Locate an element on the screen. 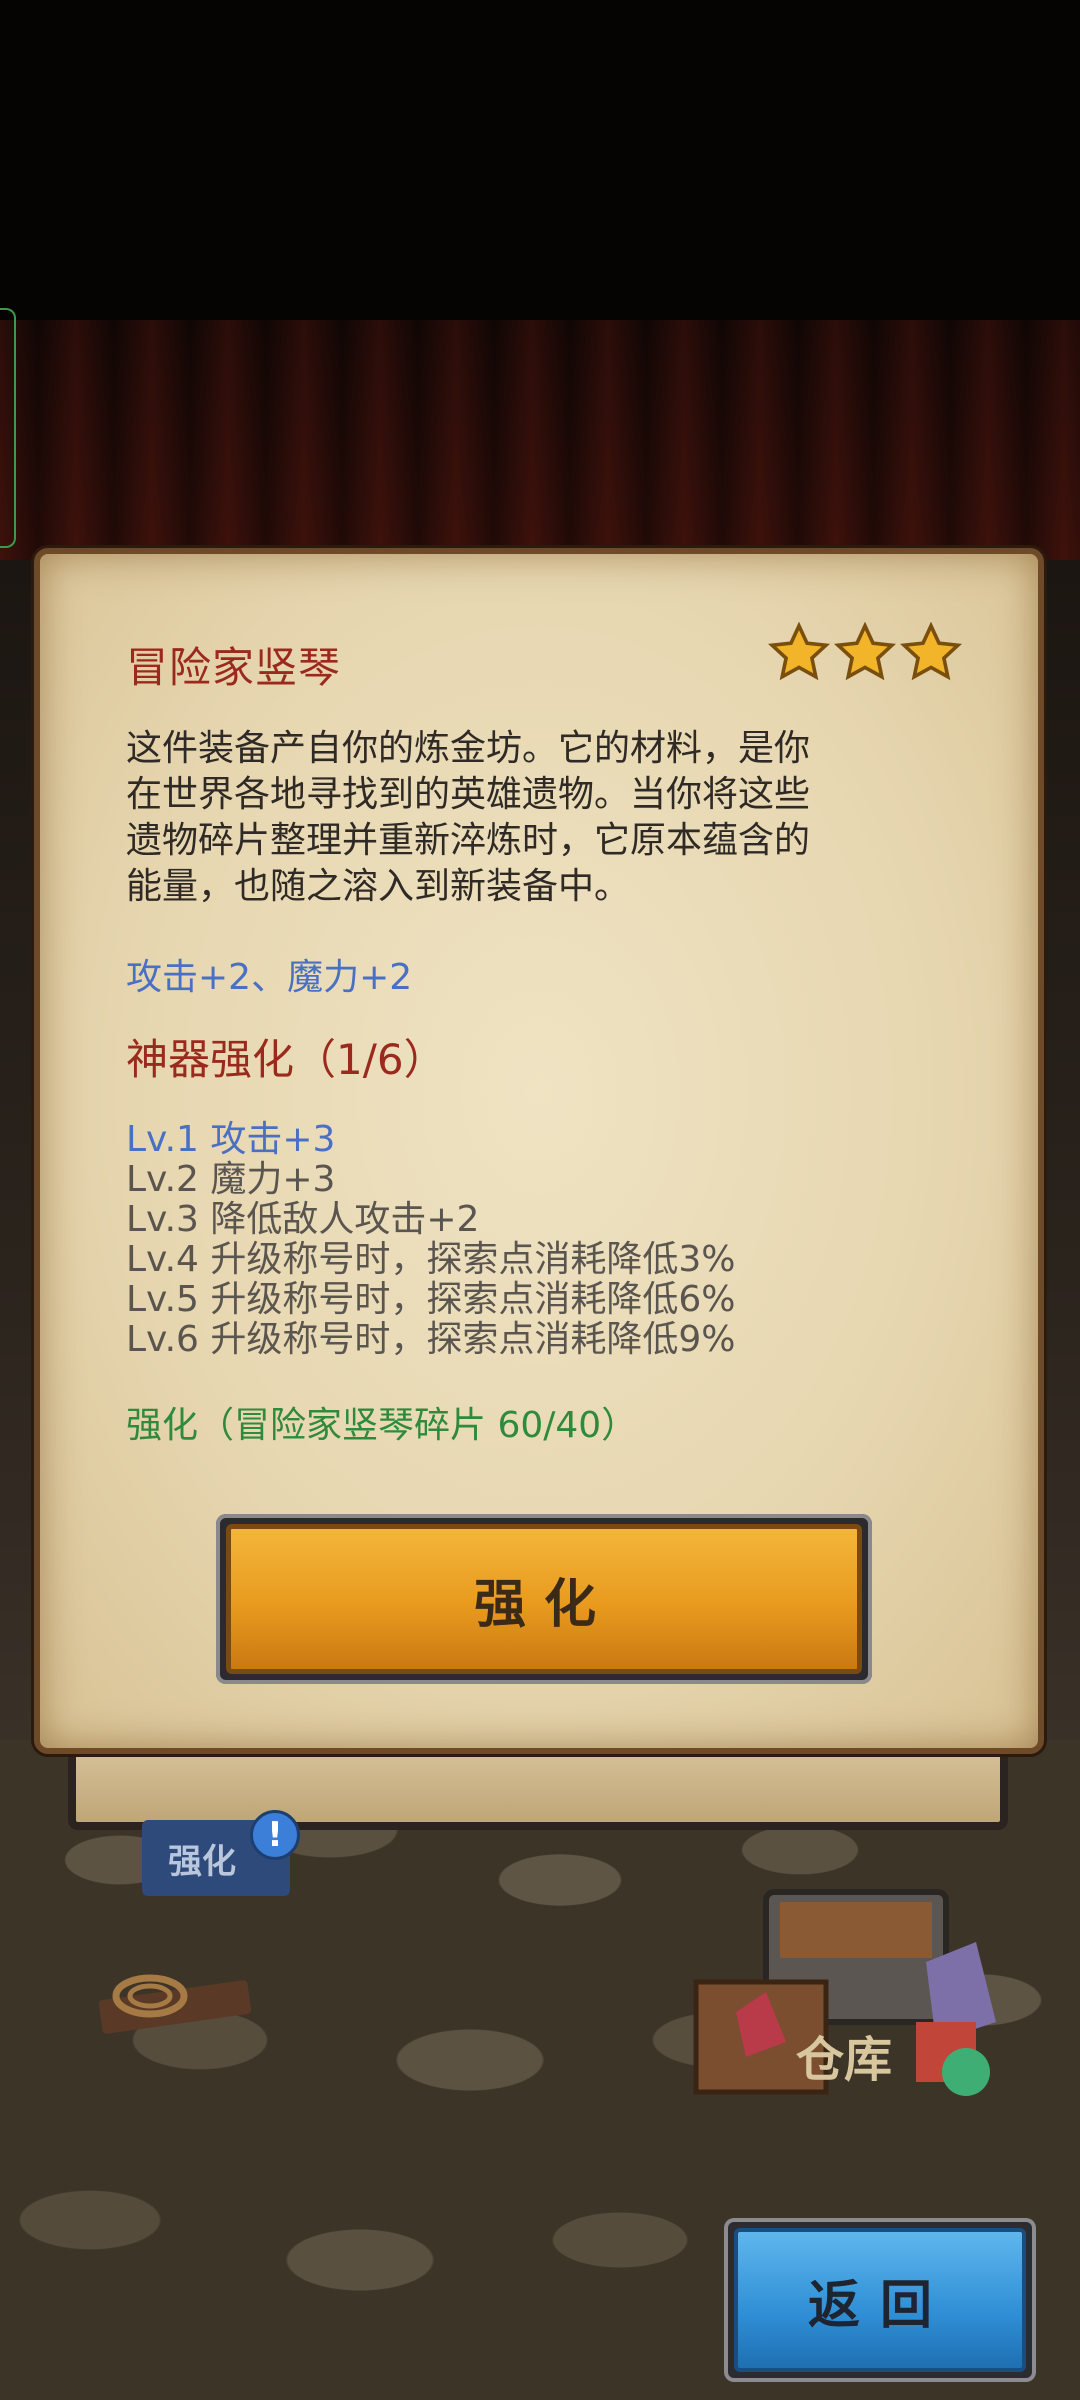 The image size is (1080, 2400). scene-upgrade-tag-label: 强化 is located at coordinates (202, 1861).